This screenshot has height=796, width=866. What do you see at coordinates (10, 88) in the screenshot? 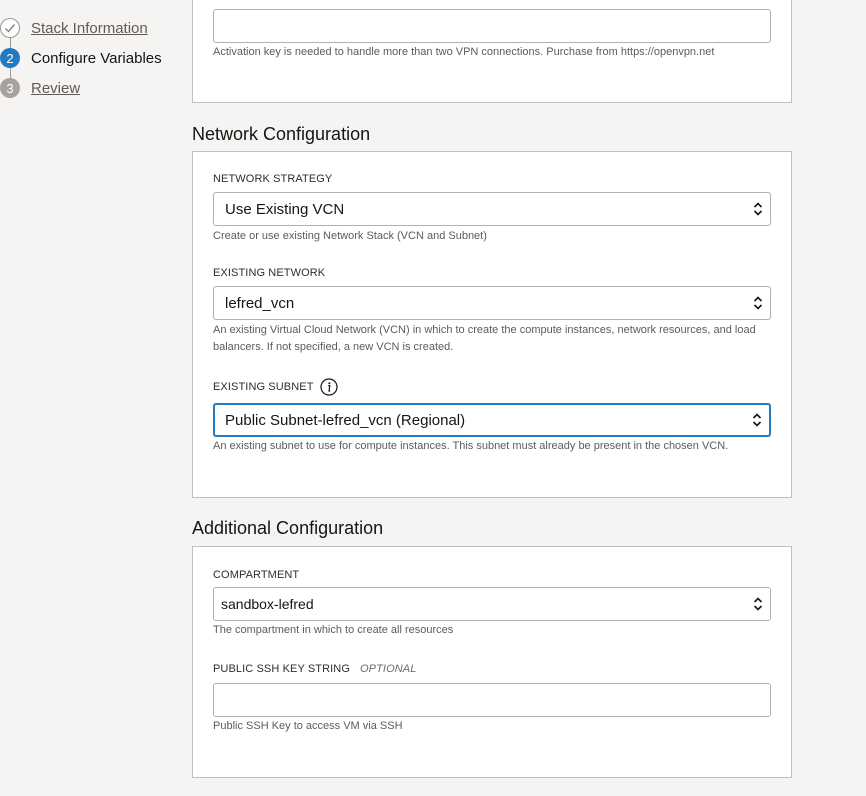
I see `step-number: 3` at bounding box center [10, 88].